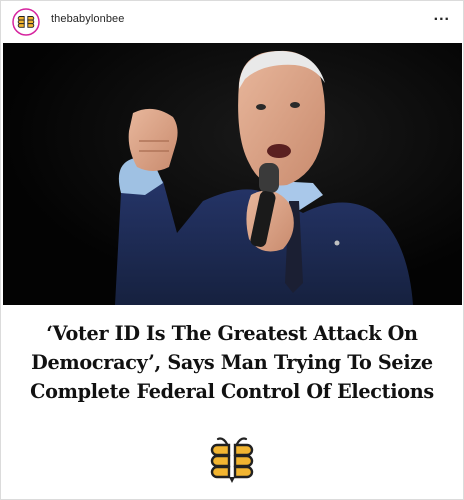  What do you see at coordinates (26, 22) in the screenshot?
I see `avatar` at bounding box center [26, 22].